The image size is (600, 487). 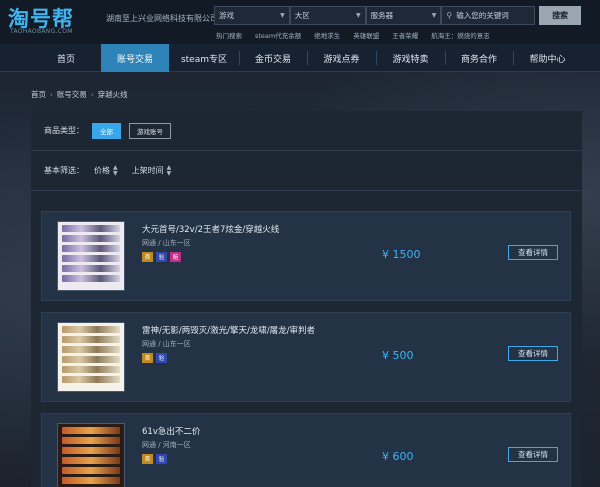 What do you see at coordinates (41, 31) in the screenshot?
I see `logo-subtitle: TAOHAOBANG.COM` at bounding box center [41, 31].